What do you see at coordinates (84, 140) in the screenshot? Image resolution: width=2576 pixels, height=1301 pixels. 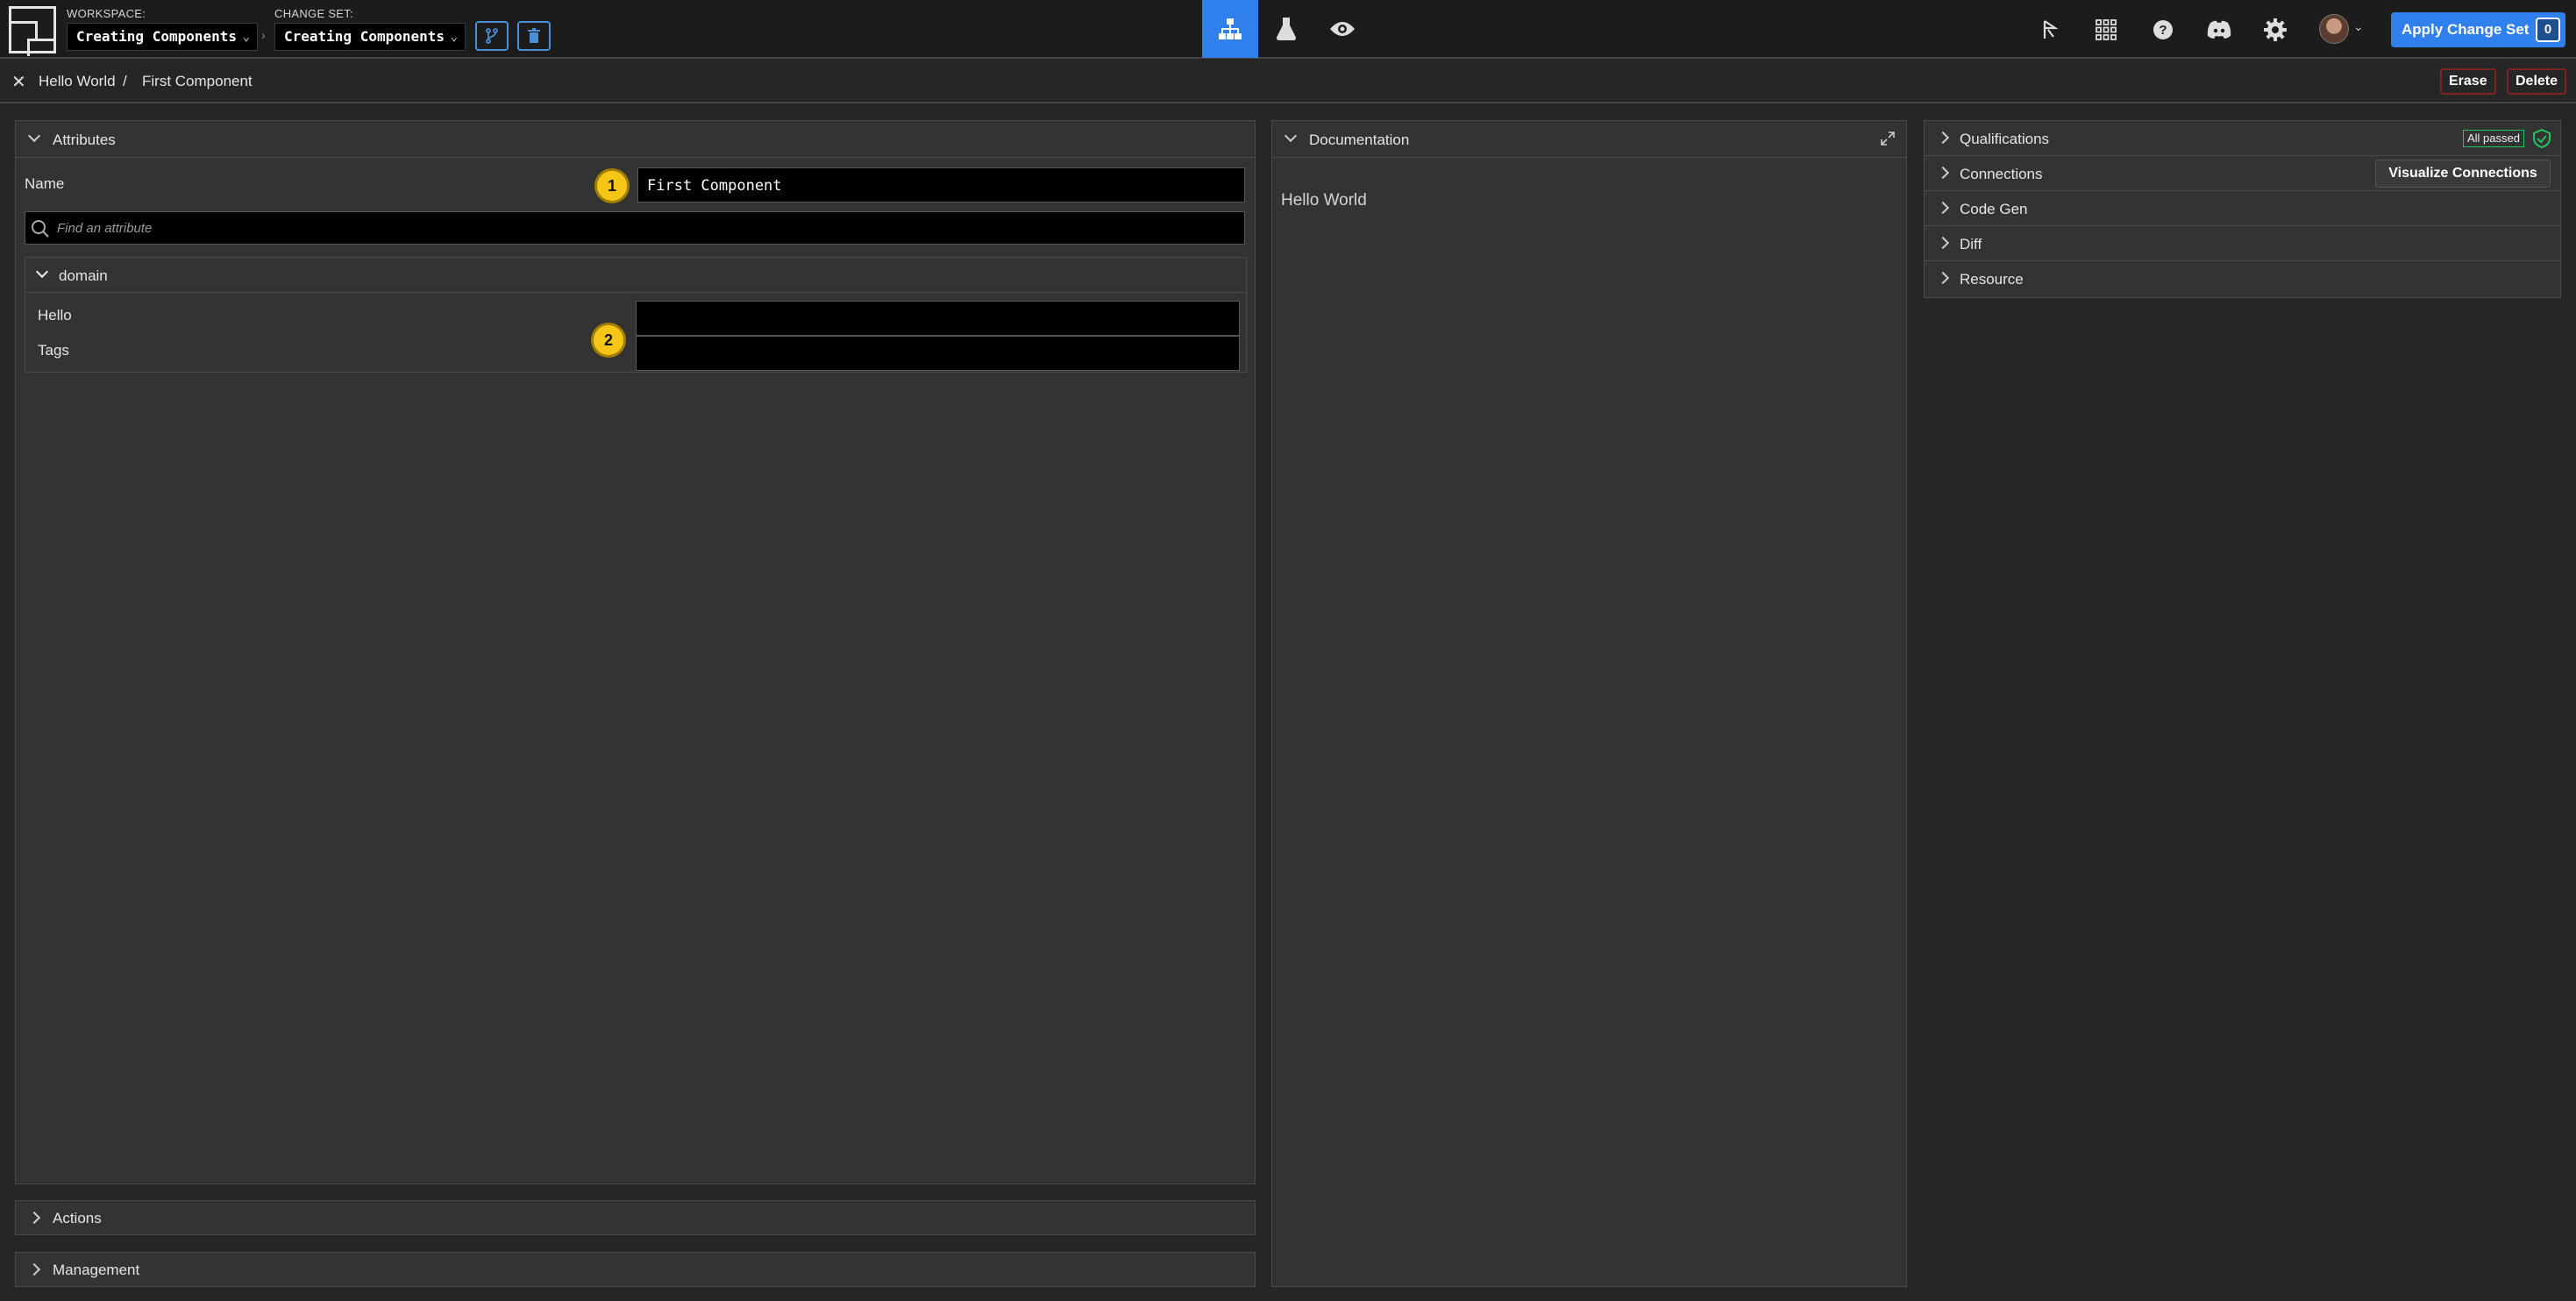 I see `attributes-title: Attributes` at bounding box center [84, 140].